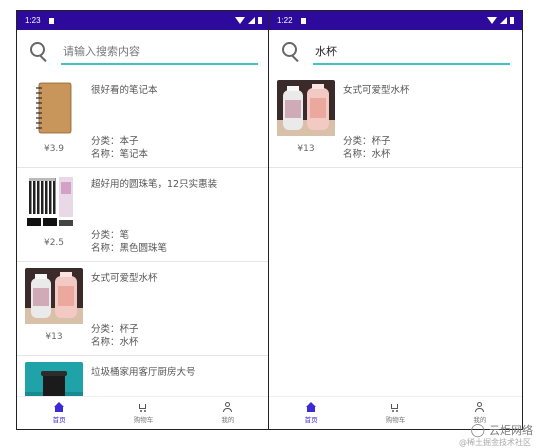 The image size is (539, 448). I want to click on product-list: ¥13 女式可爱型水杯 分类：杯子 名称：水杯, so click(395, 121).